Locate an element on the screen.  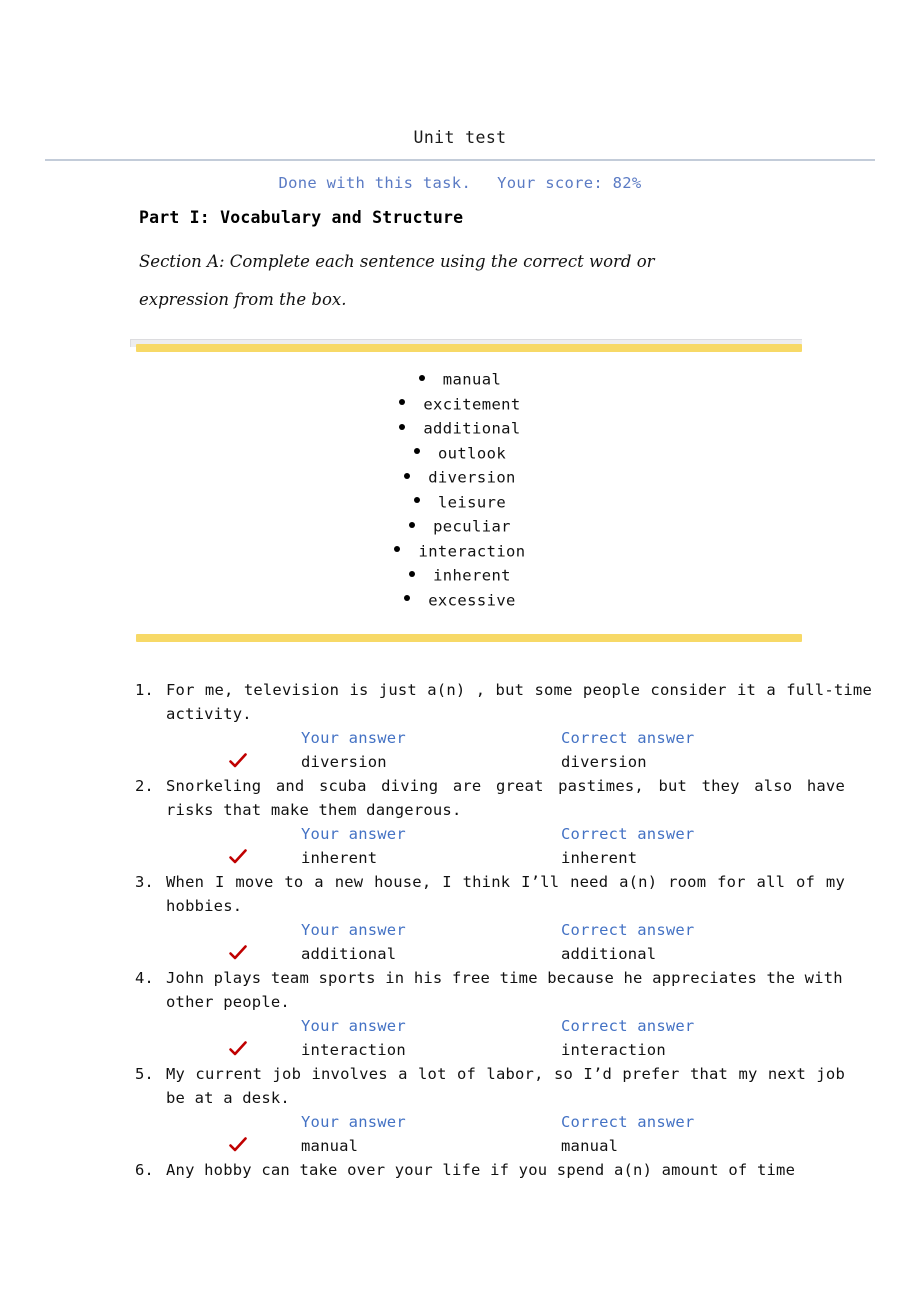
answer-value-row: inherent inherent is located at coordinates (505, 858).